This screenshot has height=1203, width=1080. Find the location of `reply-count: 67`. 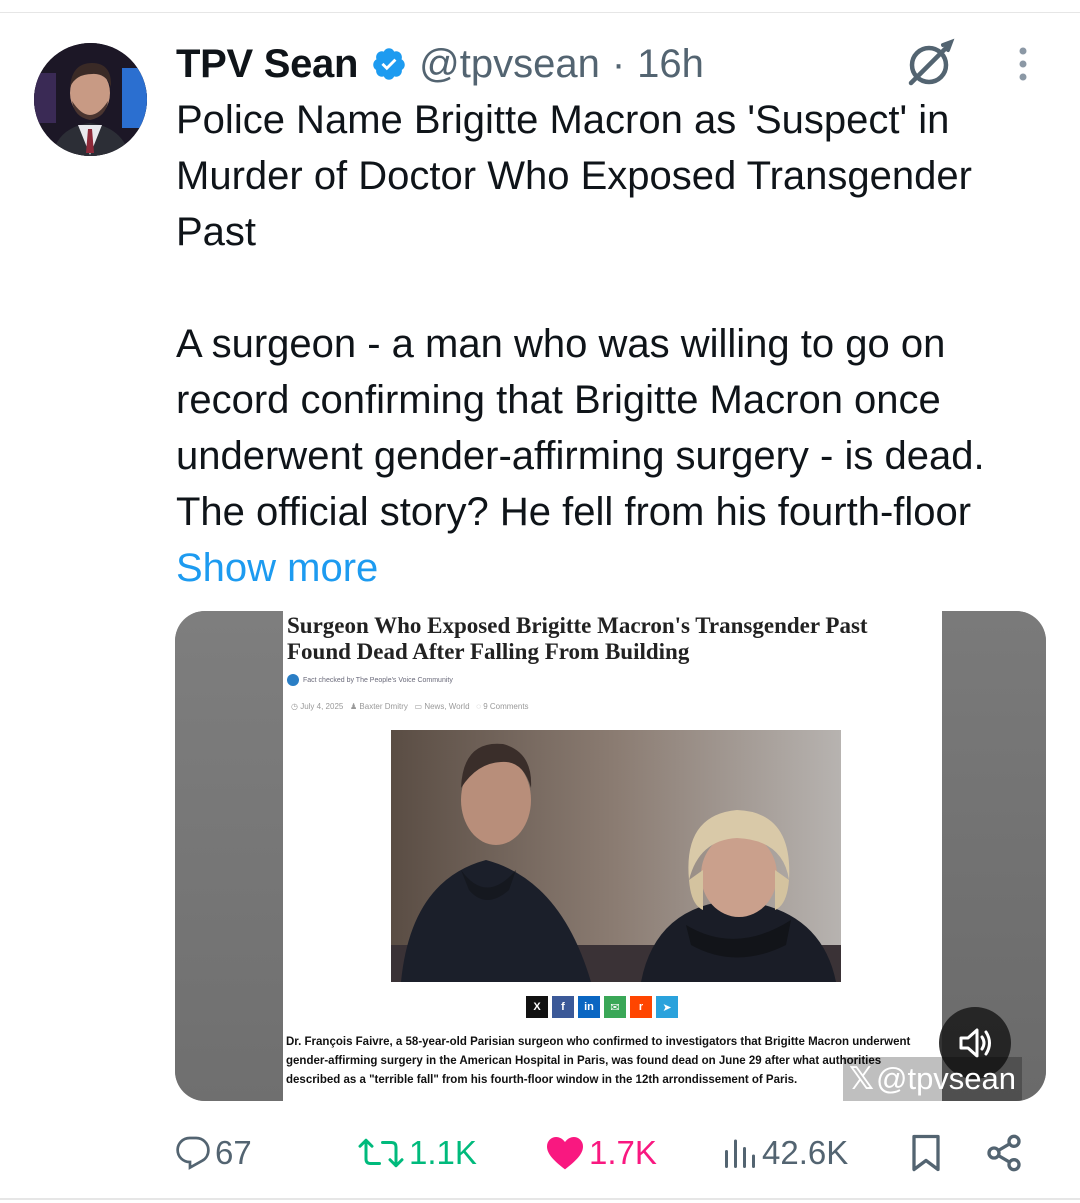

reply-count: 67 is located at coordinates (233, 1152).